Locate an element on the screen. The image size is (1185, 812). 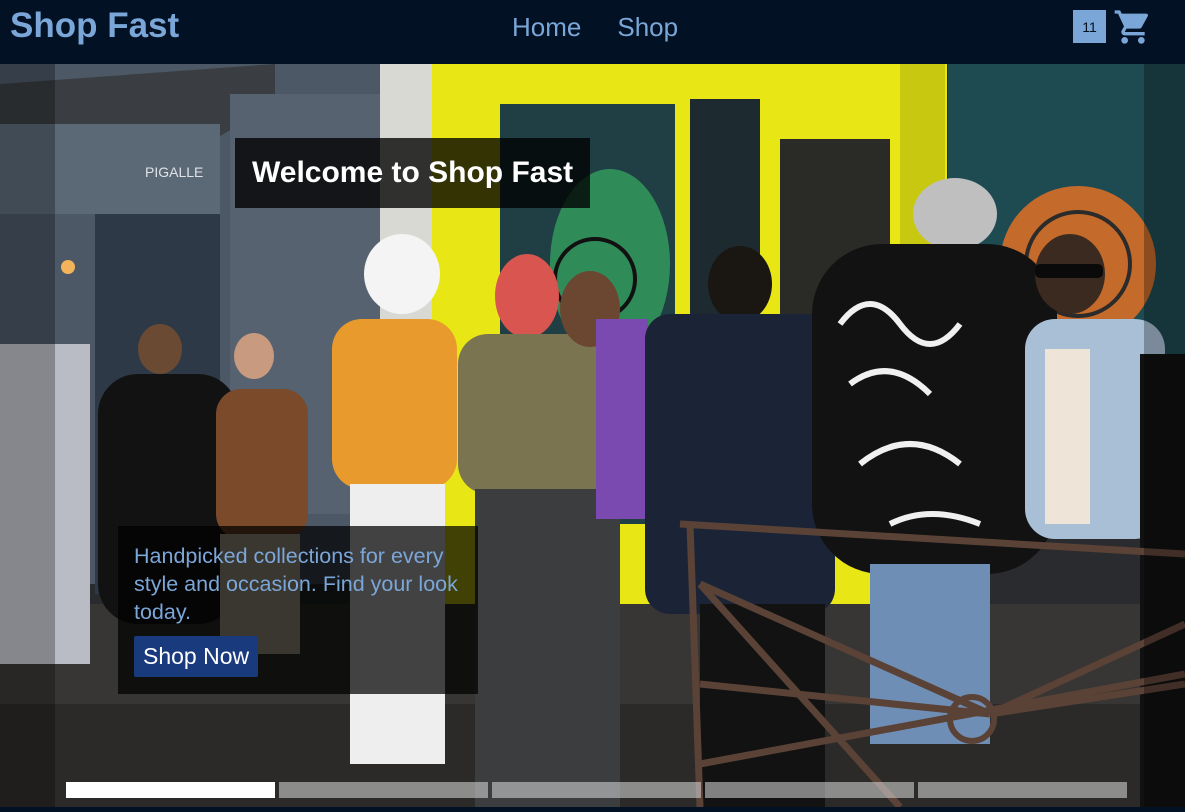
right-shade is located at coordinates (1164, 435).